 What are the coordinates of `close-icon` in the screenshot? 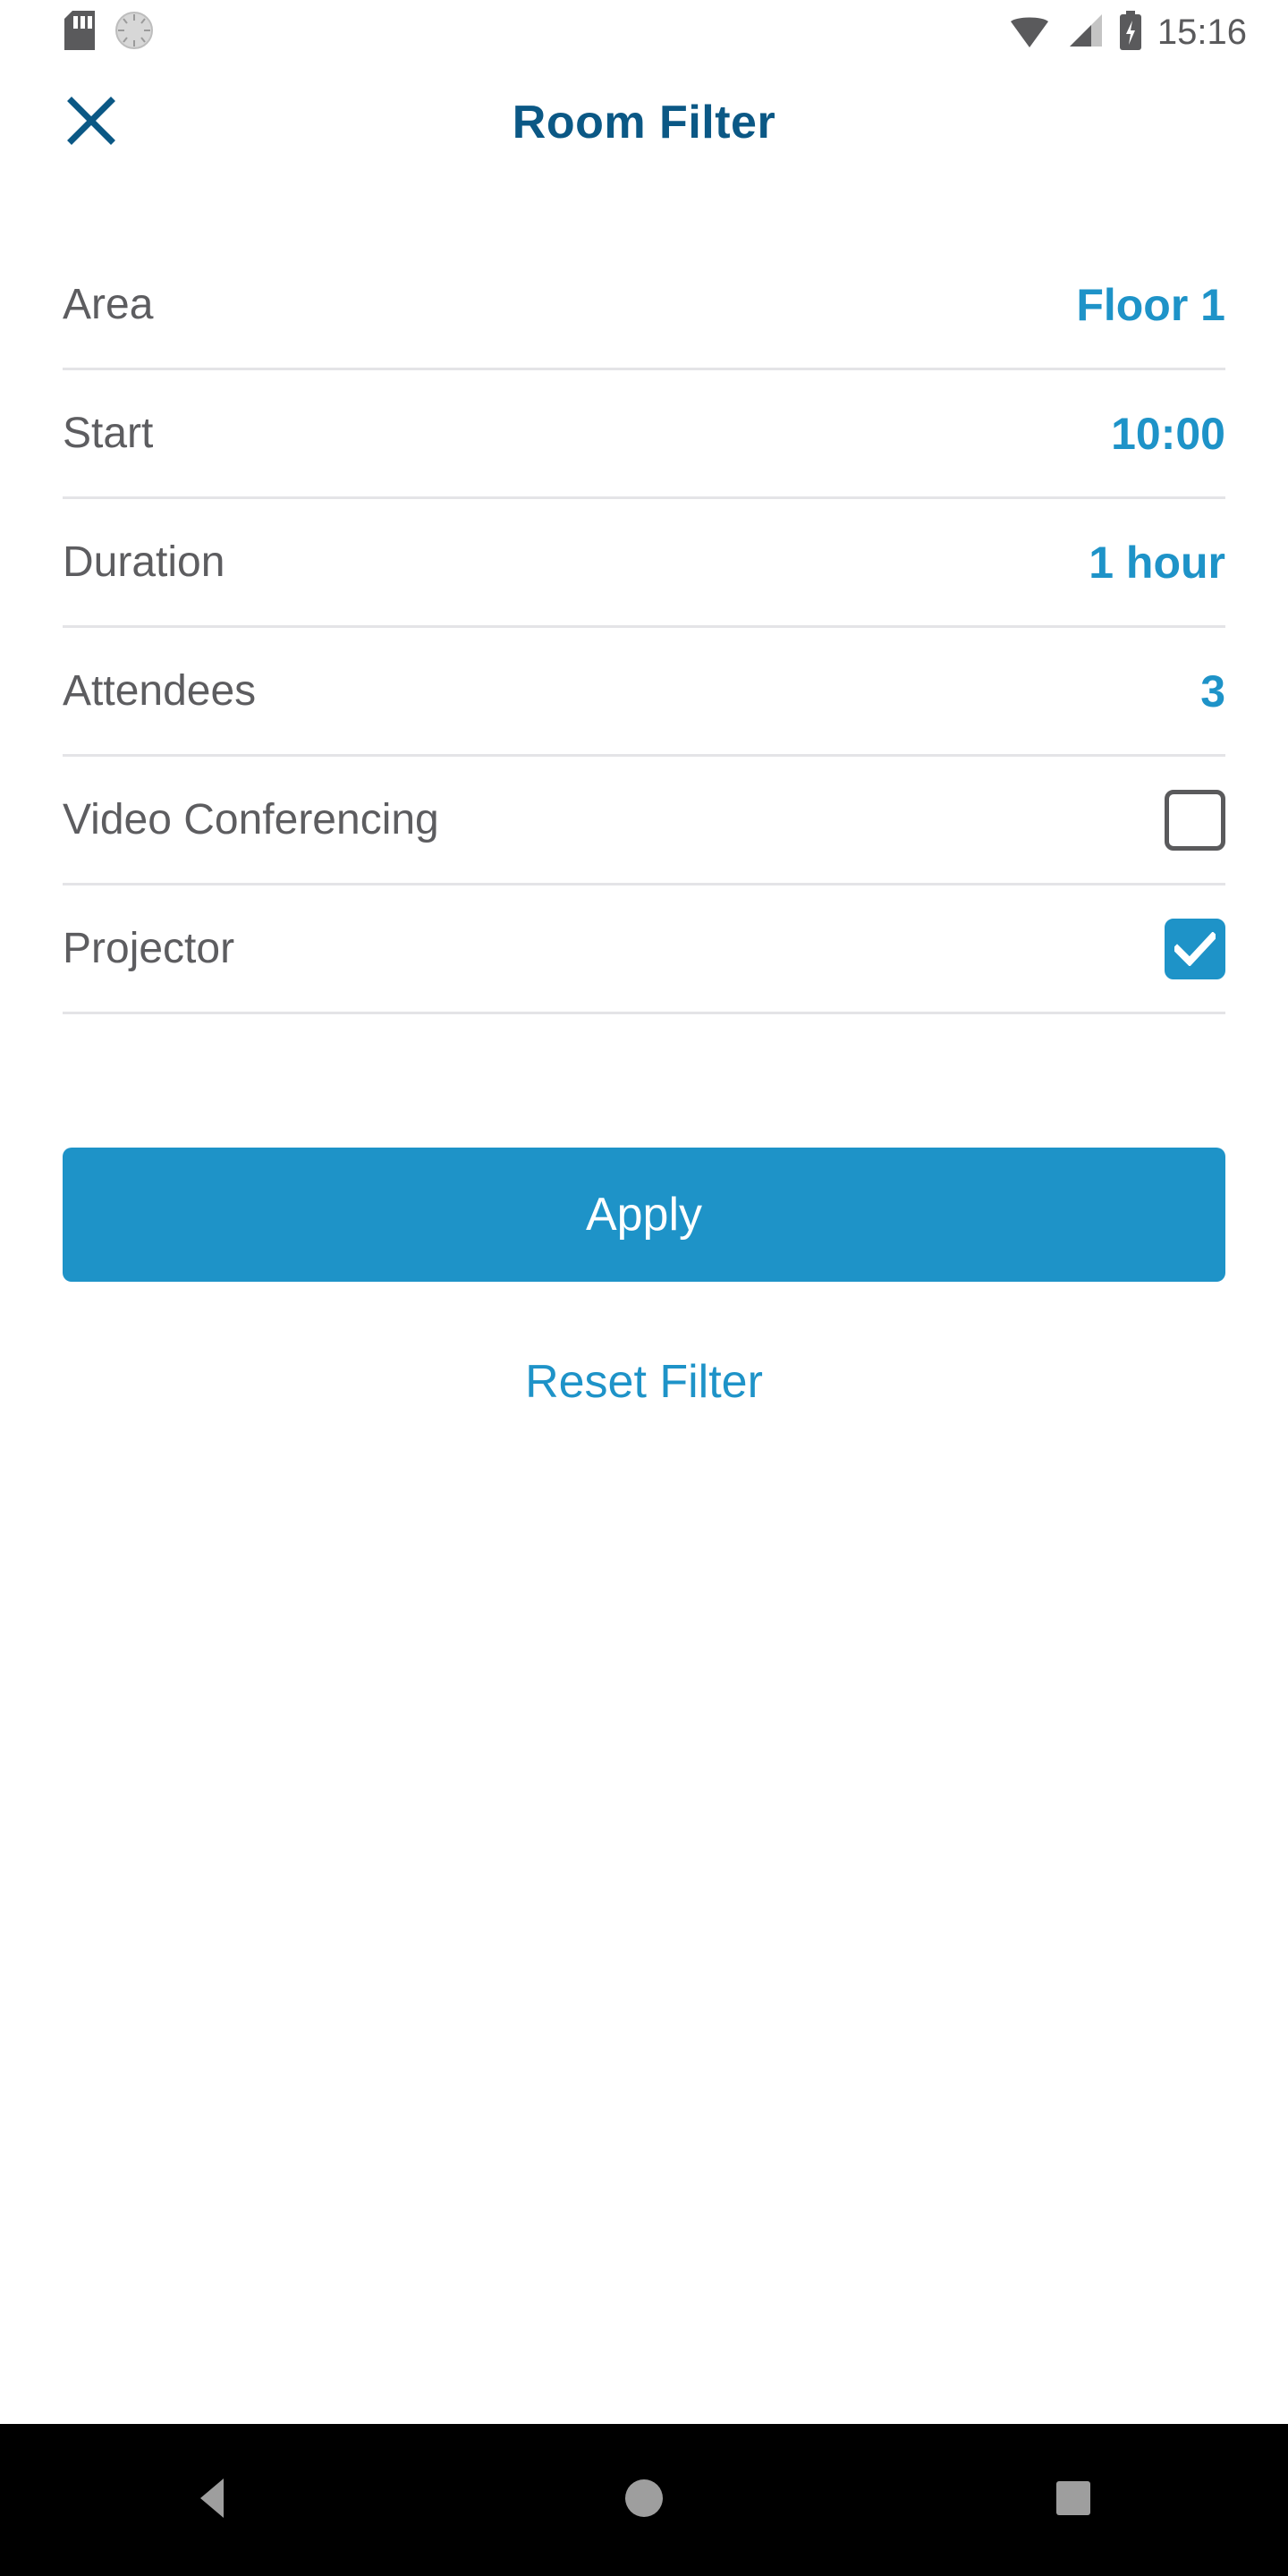 It's located at (91, 123).